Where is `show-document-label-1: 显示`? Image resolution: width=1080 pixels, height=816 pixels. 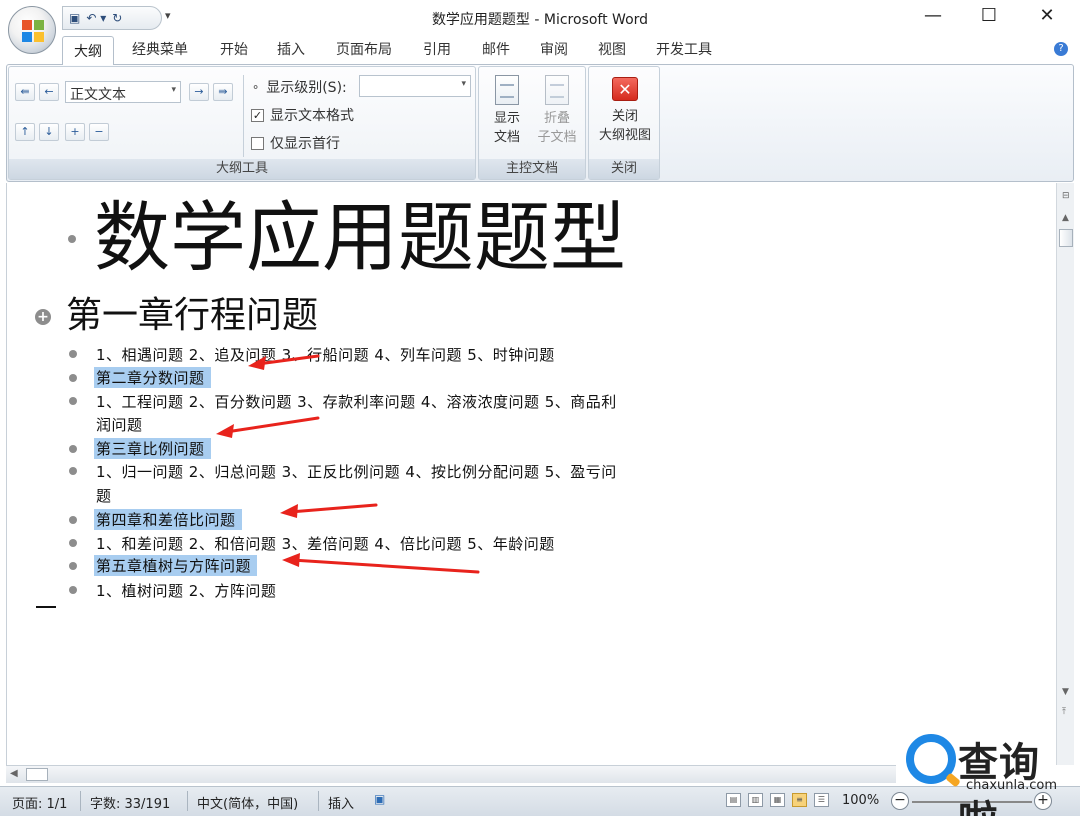
show-document-label-1: 显示 is located at coordinates (506, 118).